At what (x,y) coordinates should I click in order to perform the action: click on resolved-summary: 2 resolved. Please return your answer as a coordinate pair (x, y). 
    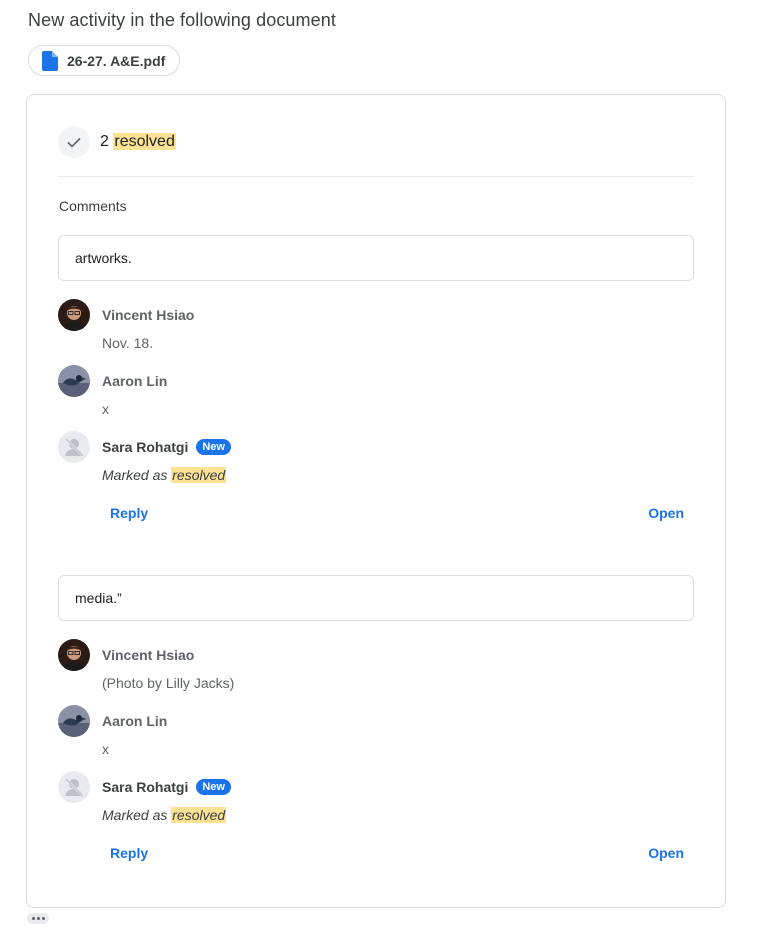
    Looking at the image, I should click on (117, 142).